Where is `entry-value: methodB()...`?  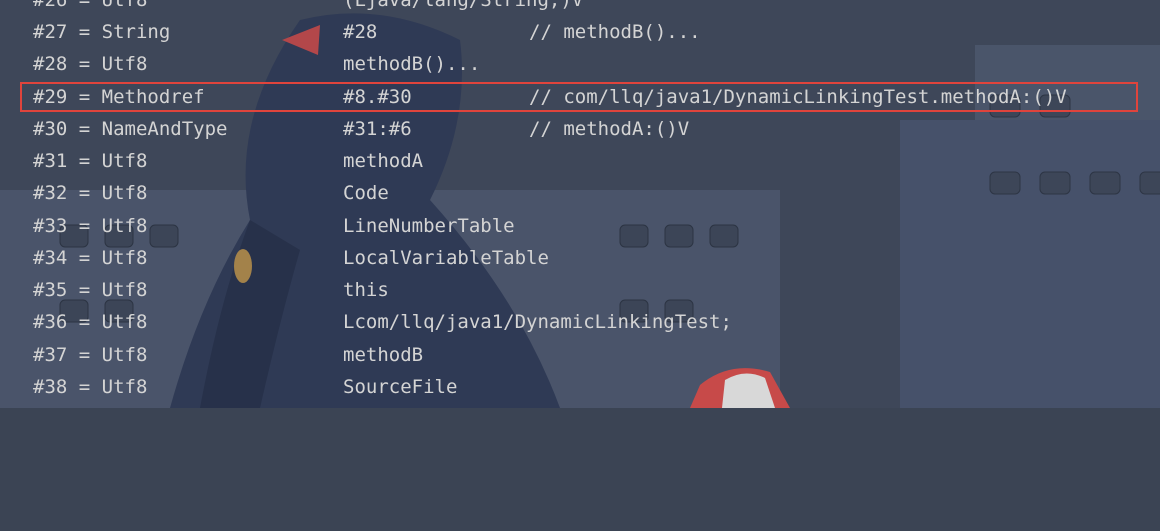 entry-value: methodB()... is located at coordinates (412, 64).